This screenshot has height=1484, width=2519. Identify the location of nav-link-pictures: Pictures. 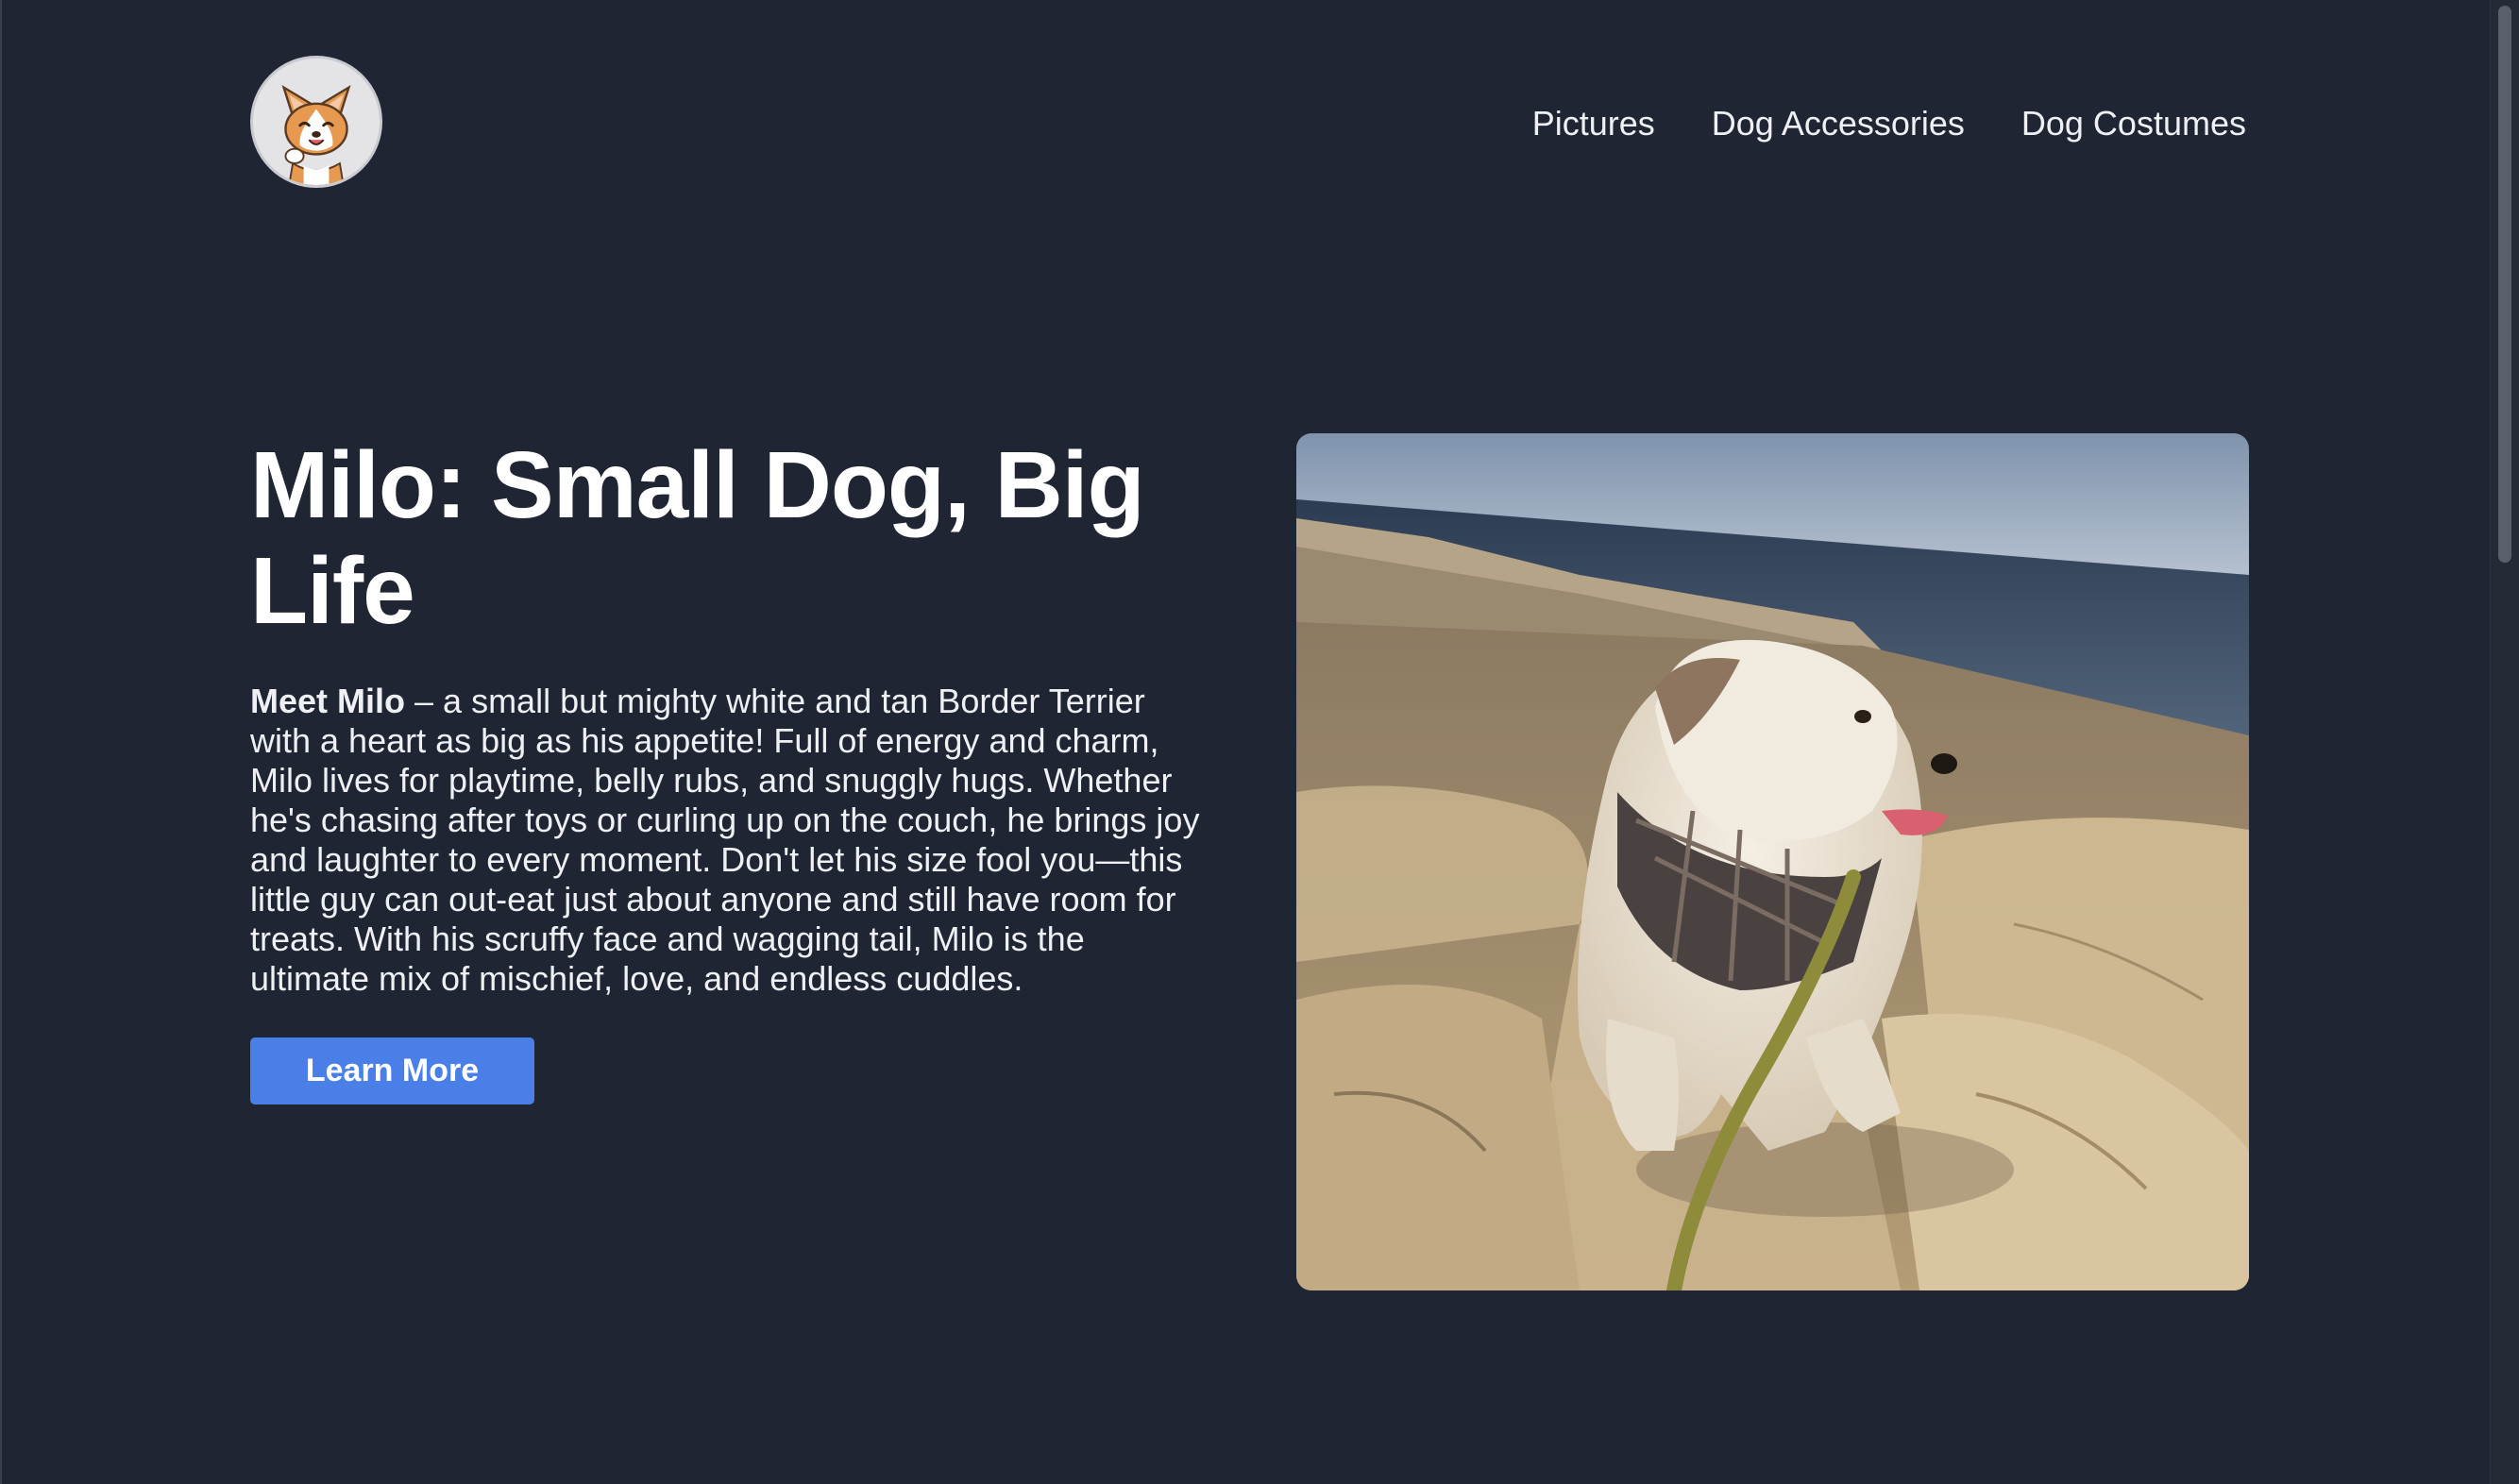
(1593, 124).